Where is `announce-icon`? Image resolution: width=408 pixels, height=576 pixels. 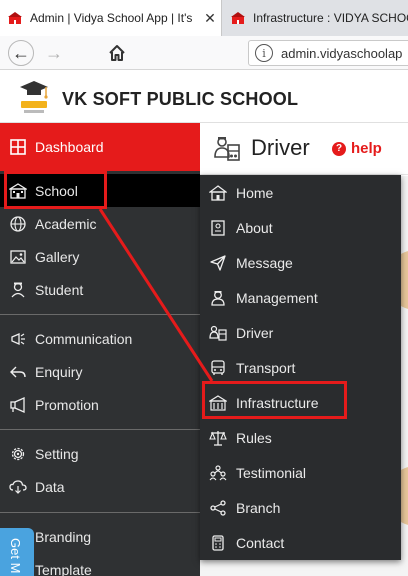 announce-icon is located at coordinates (18, 405).